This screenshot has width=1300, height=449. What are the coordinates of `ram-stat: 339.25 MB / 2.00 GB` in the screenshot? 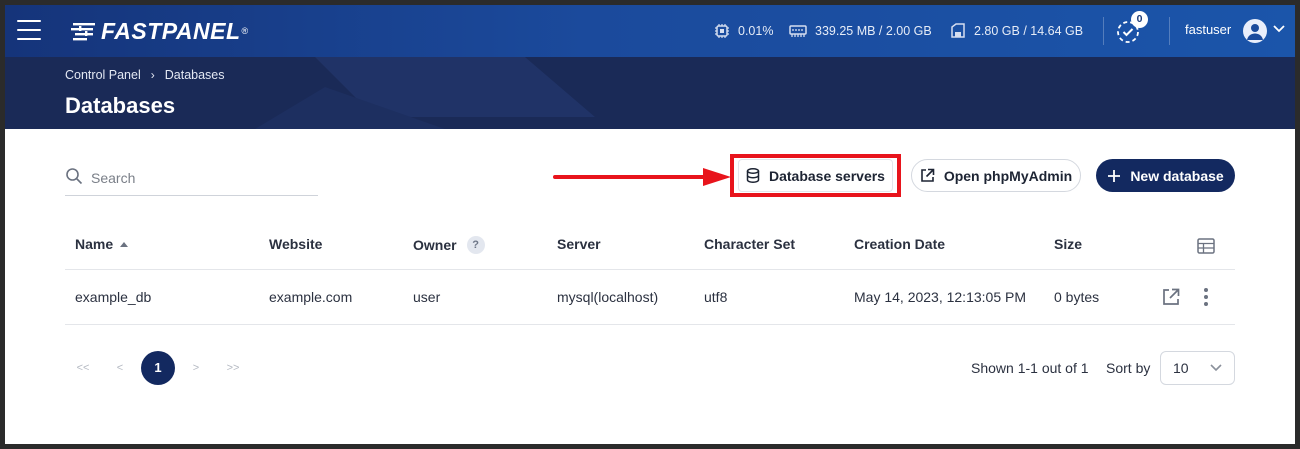 It's located at (860, 31).